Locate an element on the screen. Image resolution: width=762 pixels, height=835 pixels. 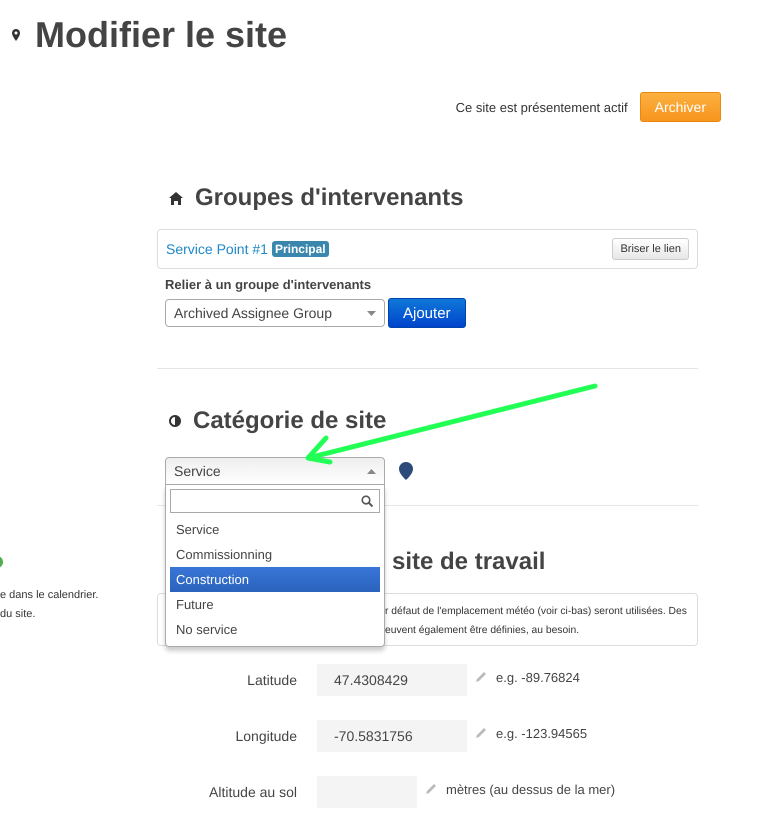
search-icon is located at coordinates (367, 501).